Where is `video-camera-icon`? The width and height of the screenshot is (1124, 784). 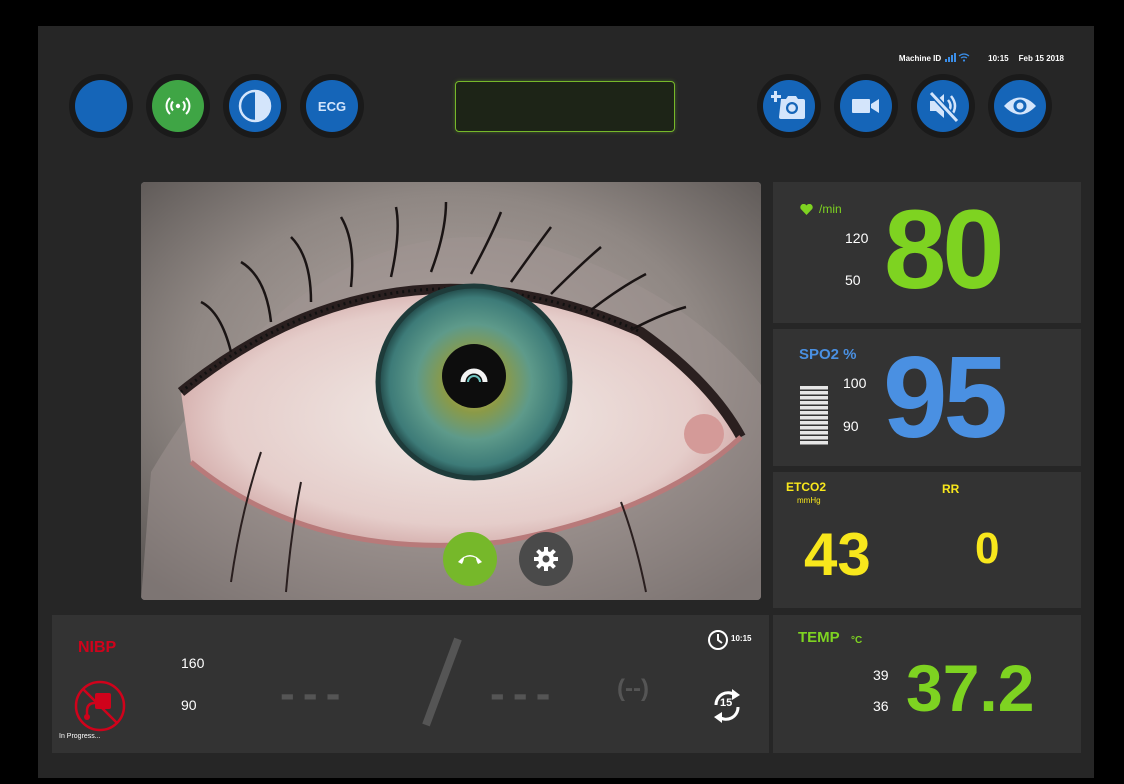
video-camera-icon is located at coordinates (865, 106).